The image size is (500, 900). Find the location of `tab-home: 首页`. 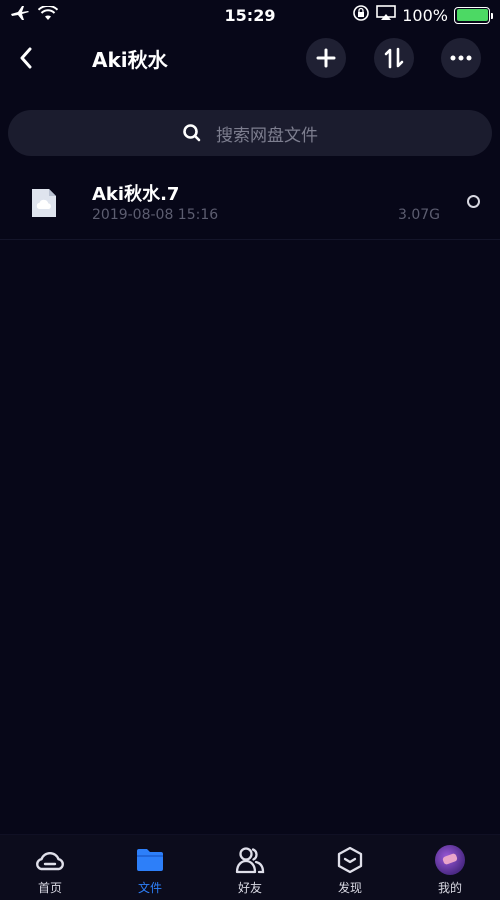

tab-home: 首页 is located at coordinates (50, 867).